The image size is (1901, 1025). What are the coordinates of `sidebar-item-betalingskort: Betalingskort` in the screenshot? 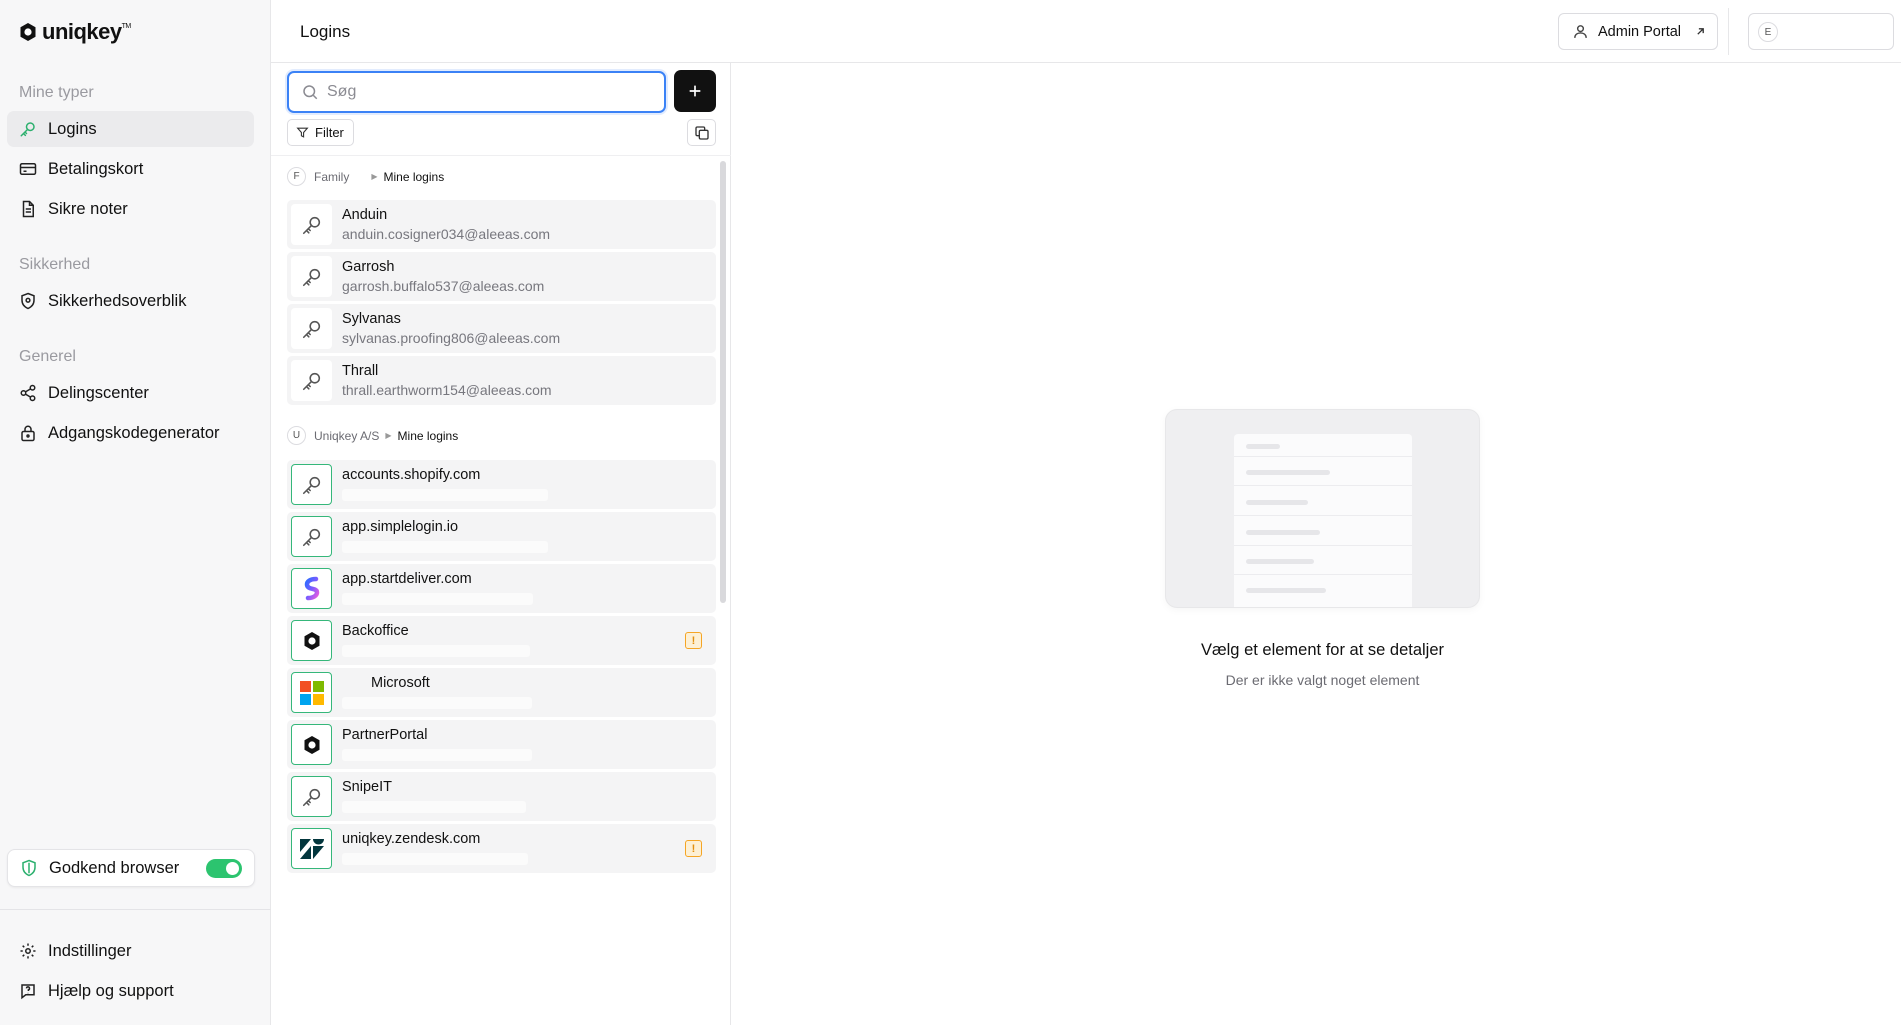 It's located at (130, 169).